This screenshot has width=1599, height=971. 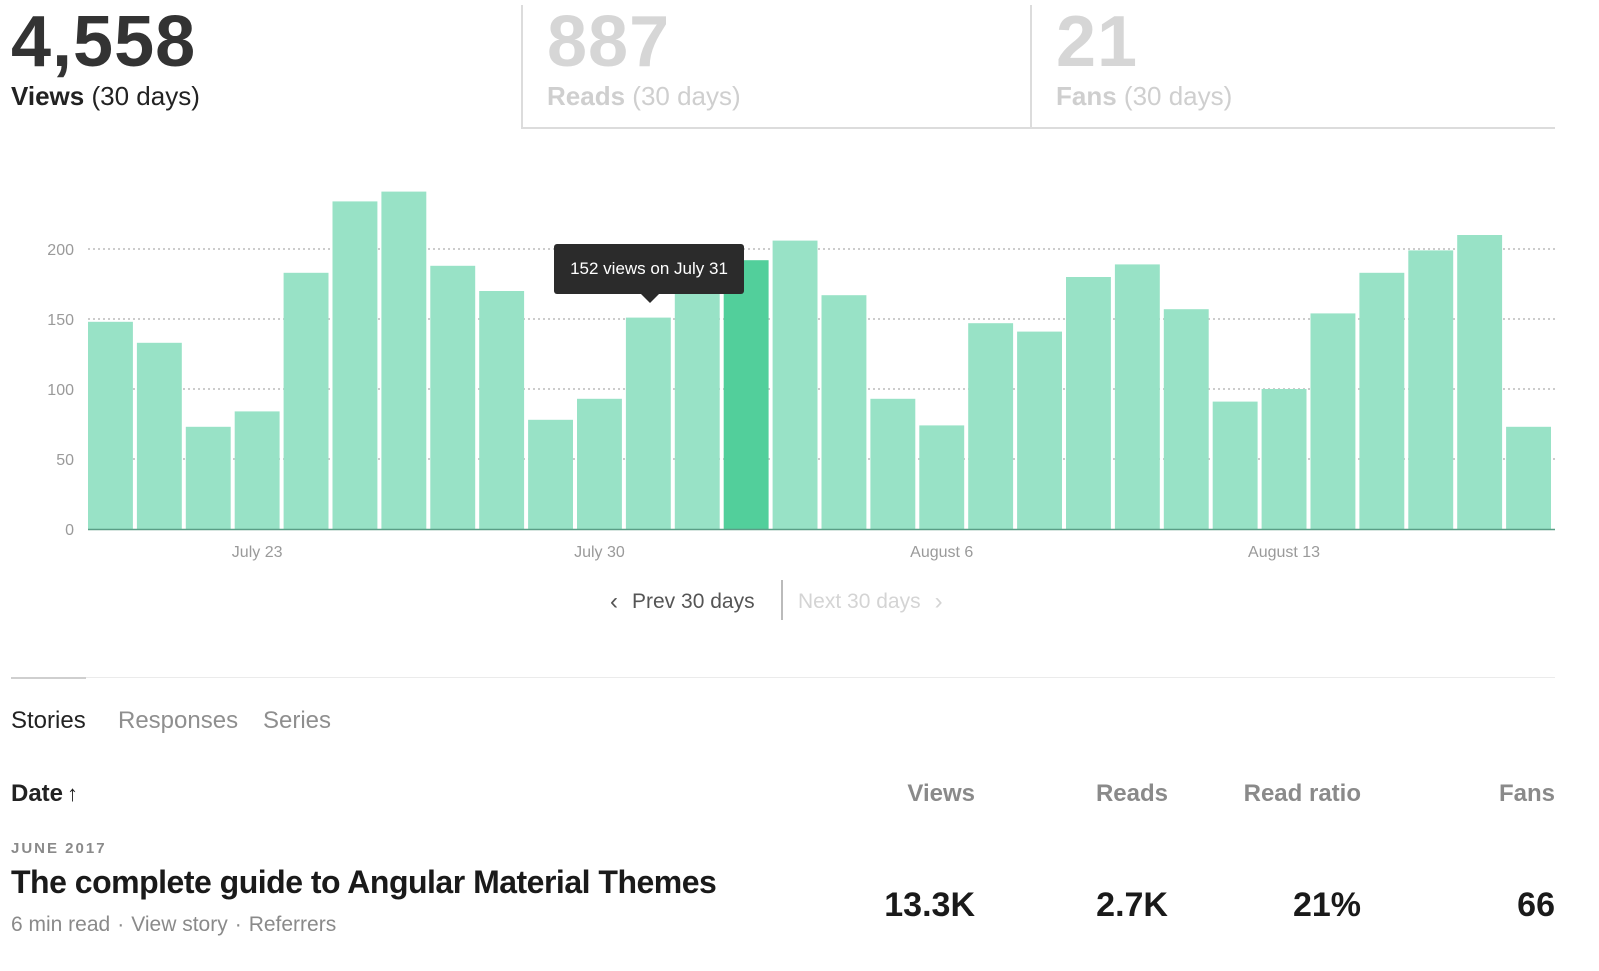 I want to click on chevron-right-icon: ›, so click(x=938, y=601).